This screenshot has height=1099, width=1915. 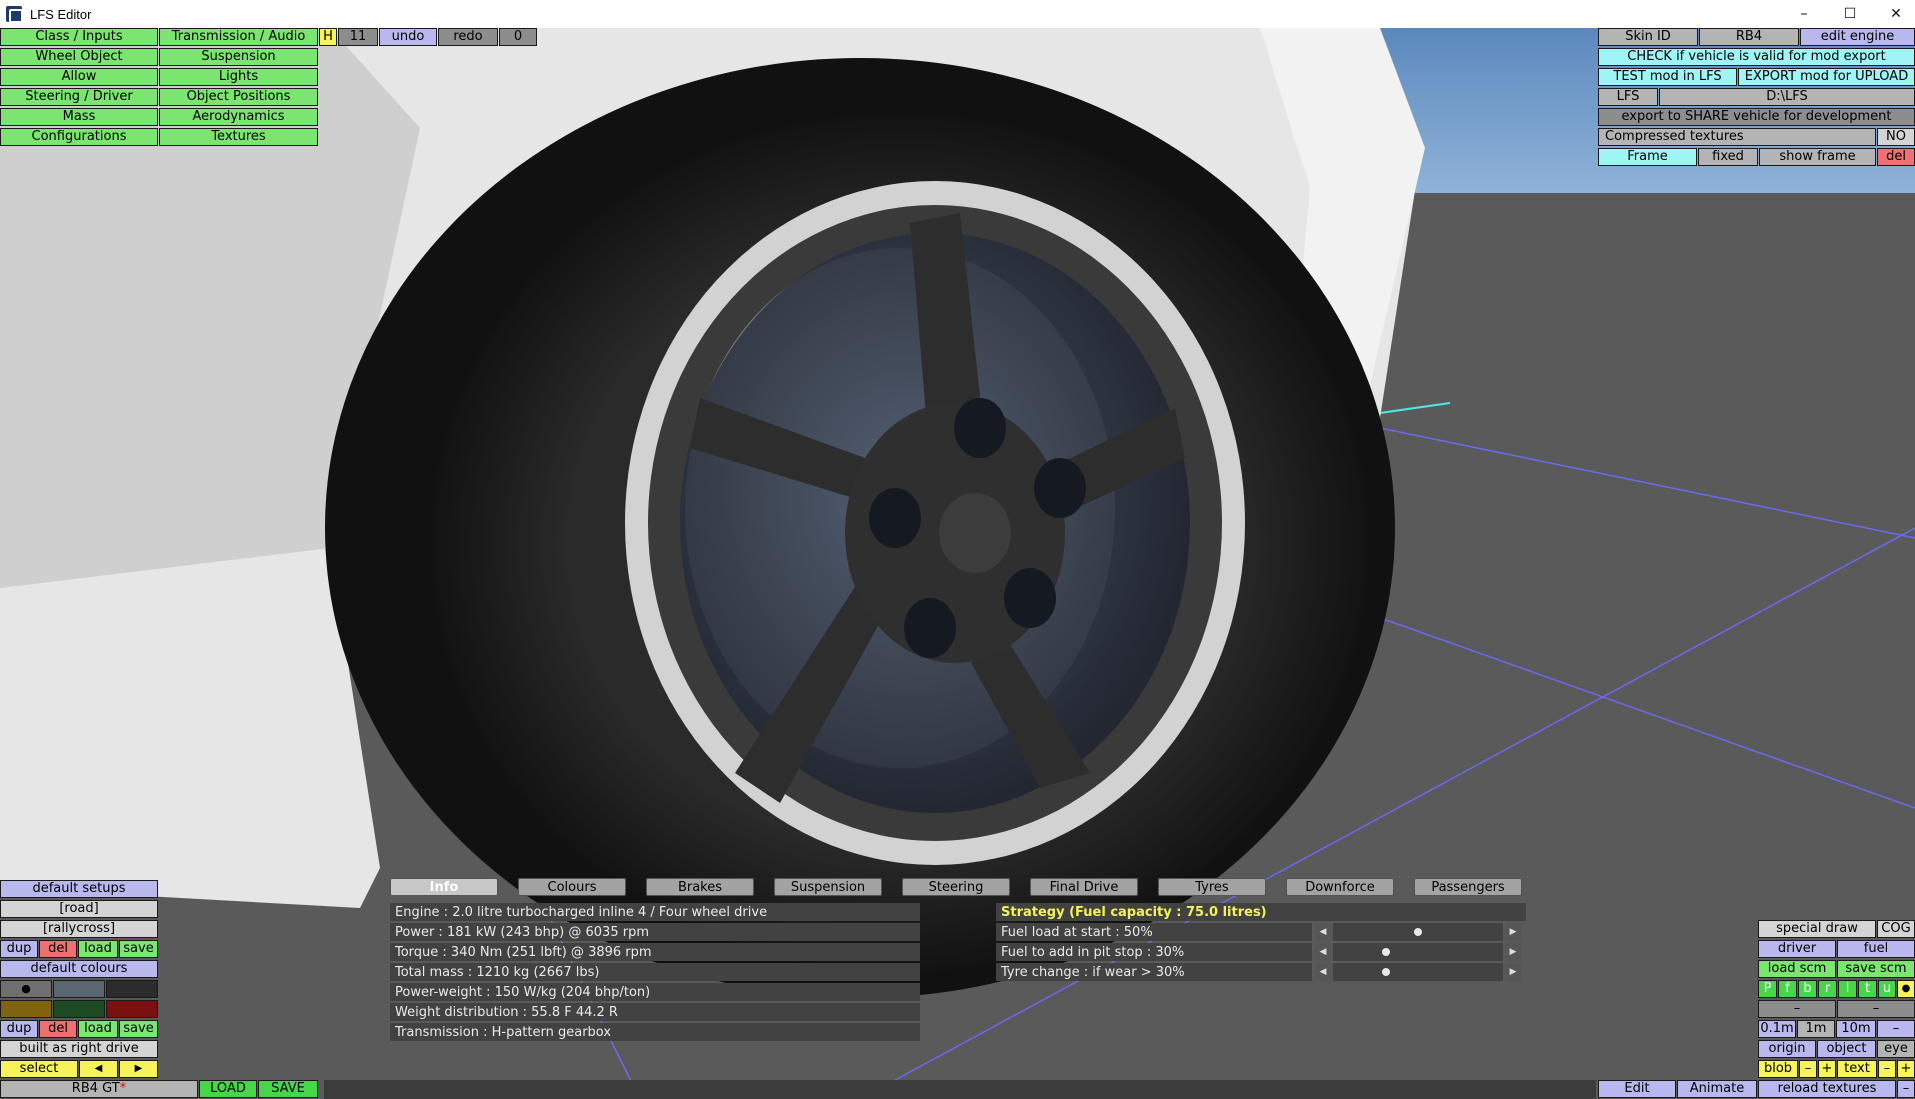 I want to click on text-plus-button: +, so click(x=1906, y=1069).